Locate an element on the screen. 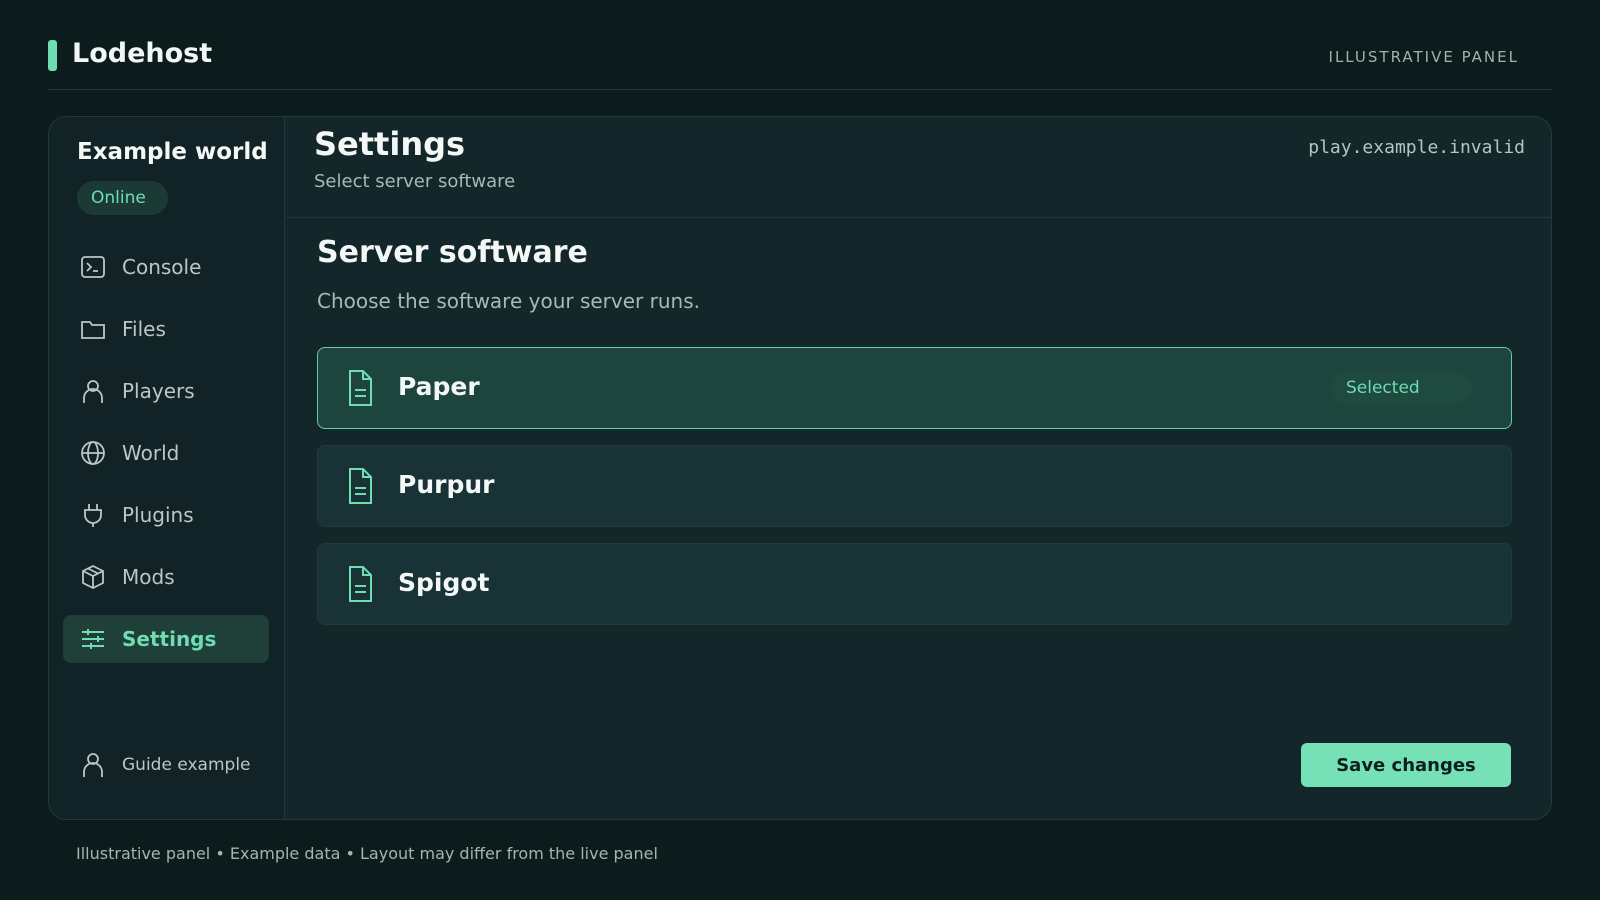 This screenshot has height=900, width=1600. sliders-icon is located at coordinates (93, 639).